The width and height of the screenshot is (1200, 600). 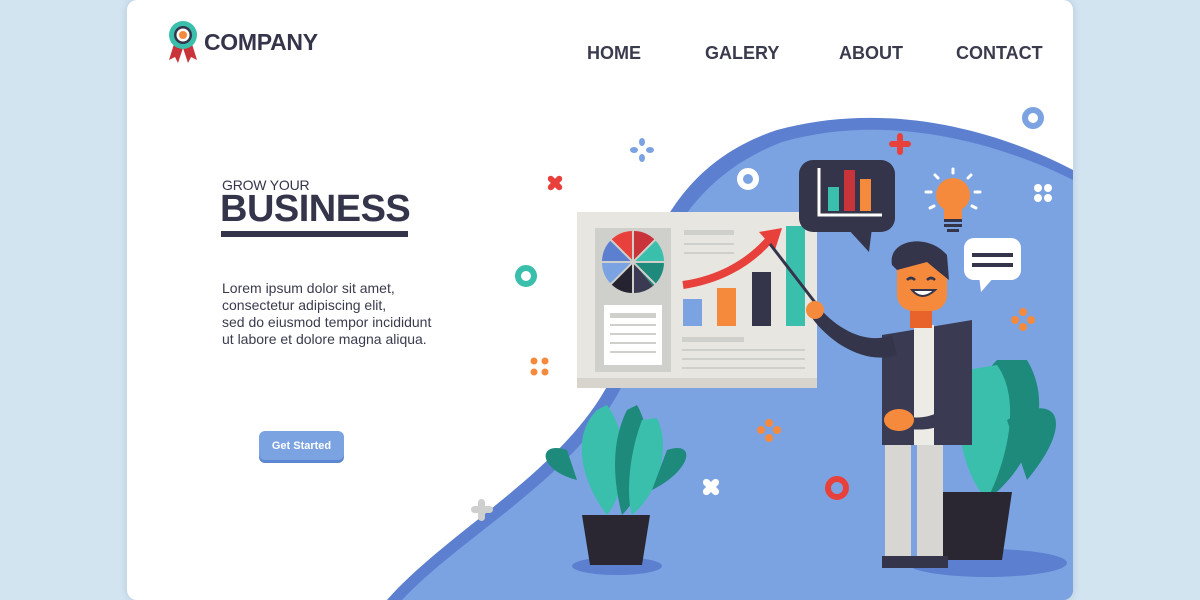 I want to click on red-x-icon, so click(x=555, y=183).